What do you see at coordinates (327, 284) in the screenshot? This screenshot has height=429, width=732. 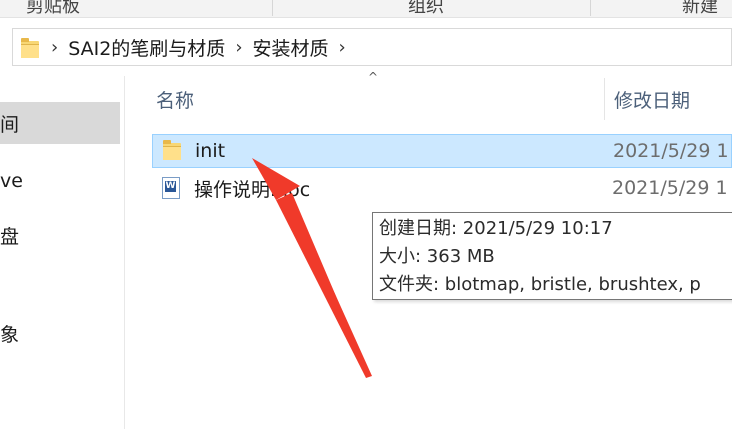 I see `arrow-shaft` at bounding box center [327, 284].